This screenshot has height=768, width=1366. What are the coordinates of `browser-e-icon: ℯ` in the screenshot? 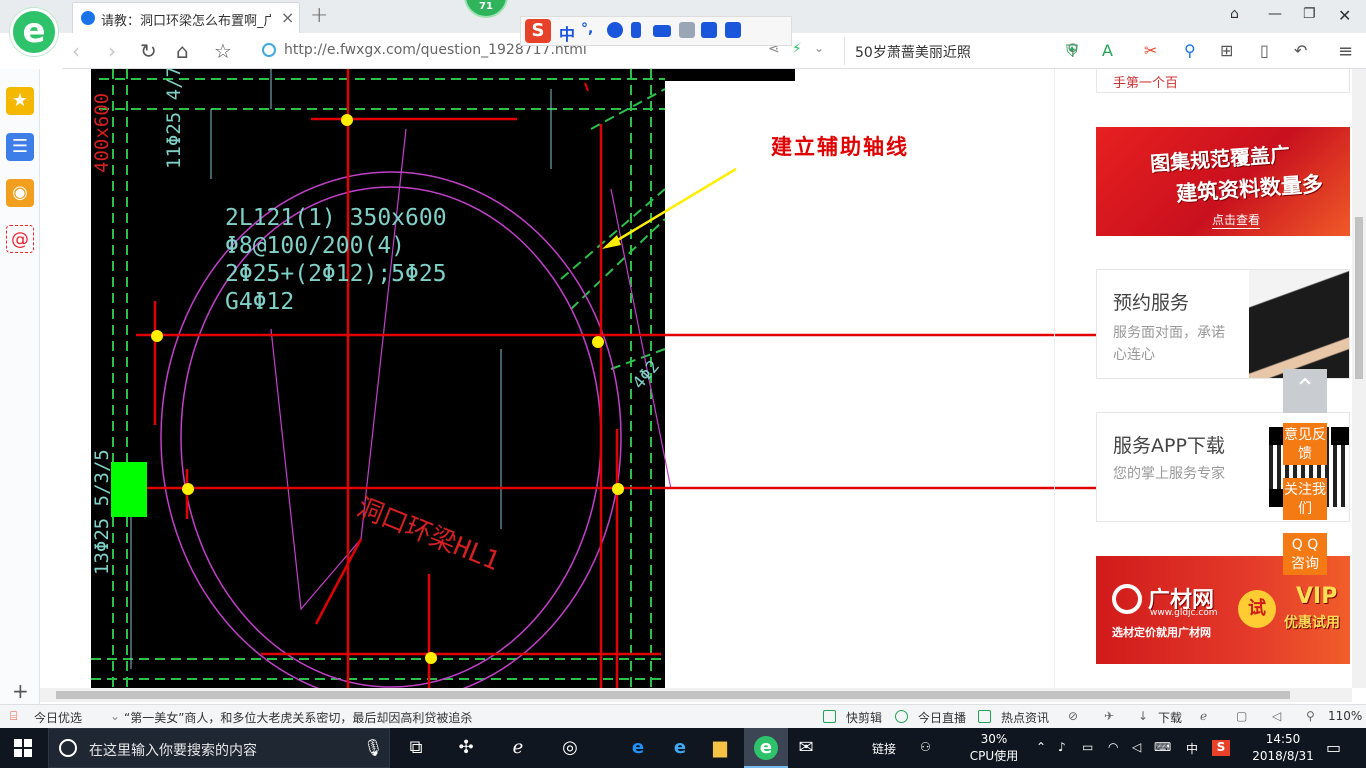 It's located at (518, 748).